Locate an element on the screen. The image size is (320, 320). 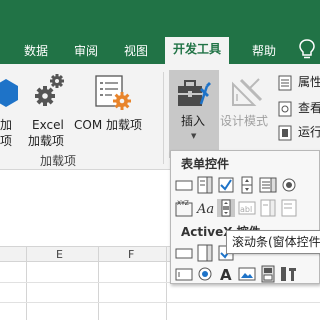
properties-button: 属性 is located at coordinates (299, 83).